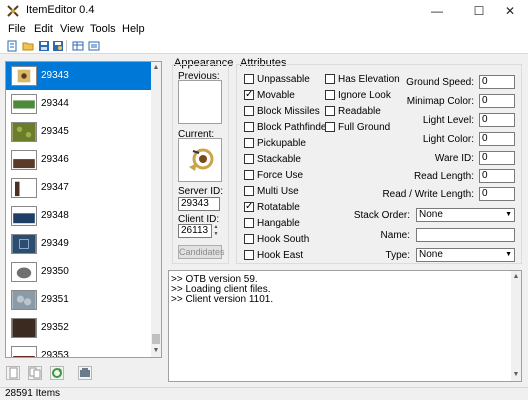 The width and height of the screenshot is (528, 400). What do you see at coordinates (57, 373) in the screenshot?
I see `reload-item-button` at bounding box center [57, 373].